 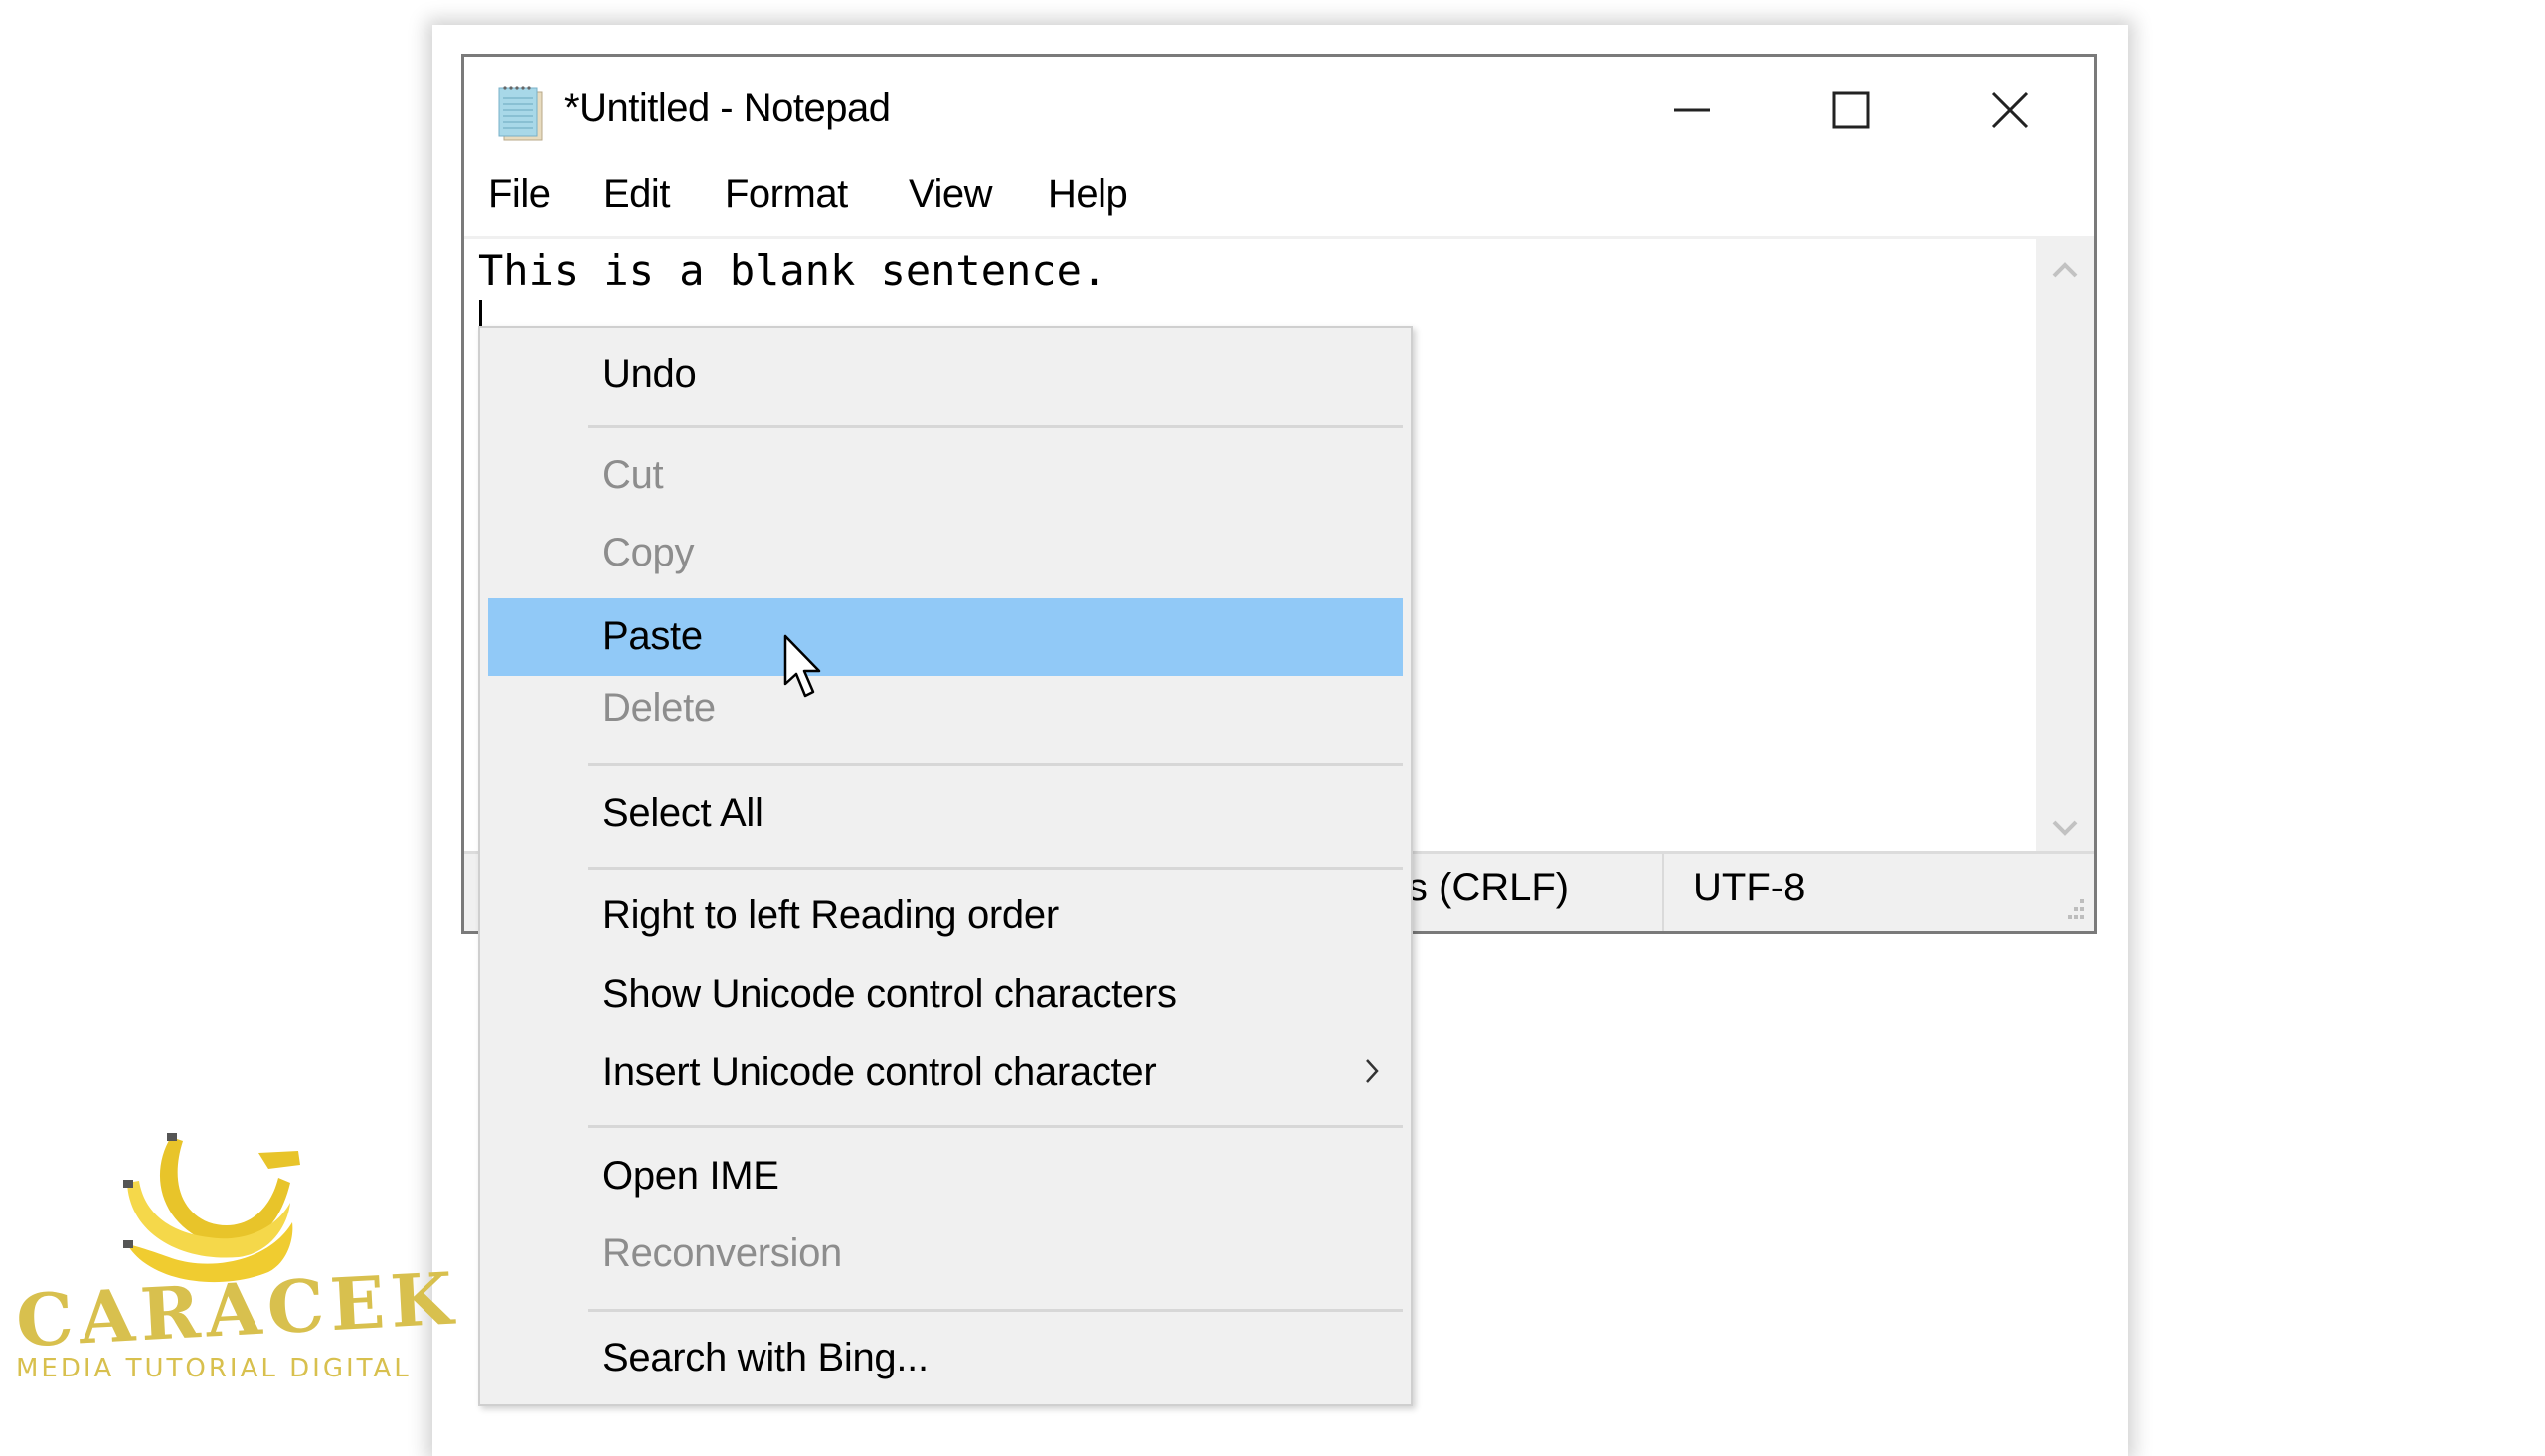 I want to click on window-title: *Untitled - Notepad, so click(x=727, y=108).